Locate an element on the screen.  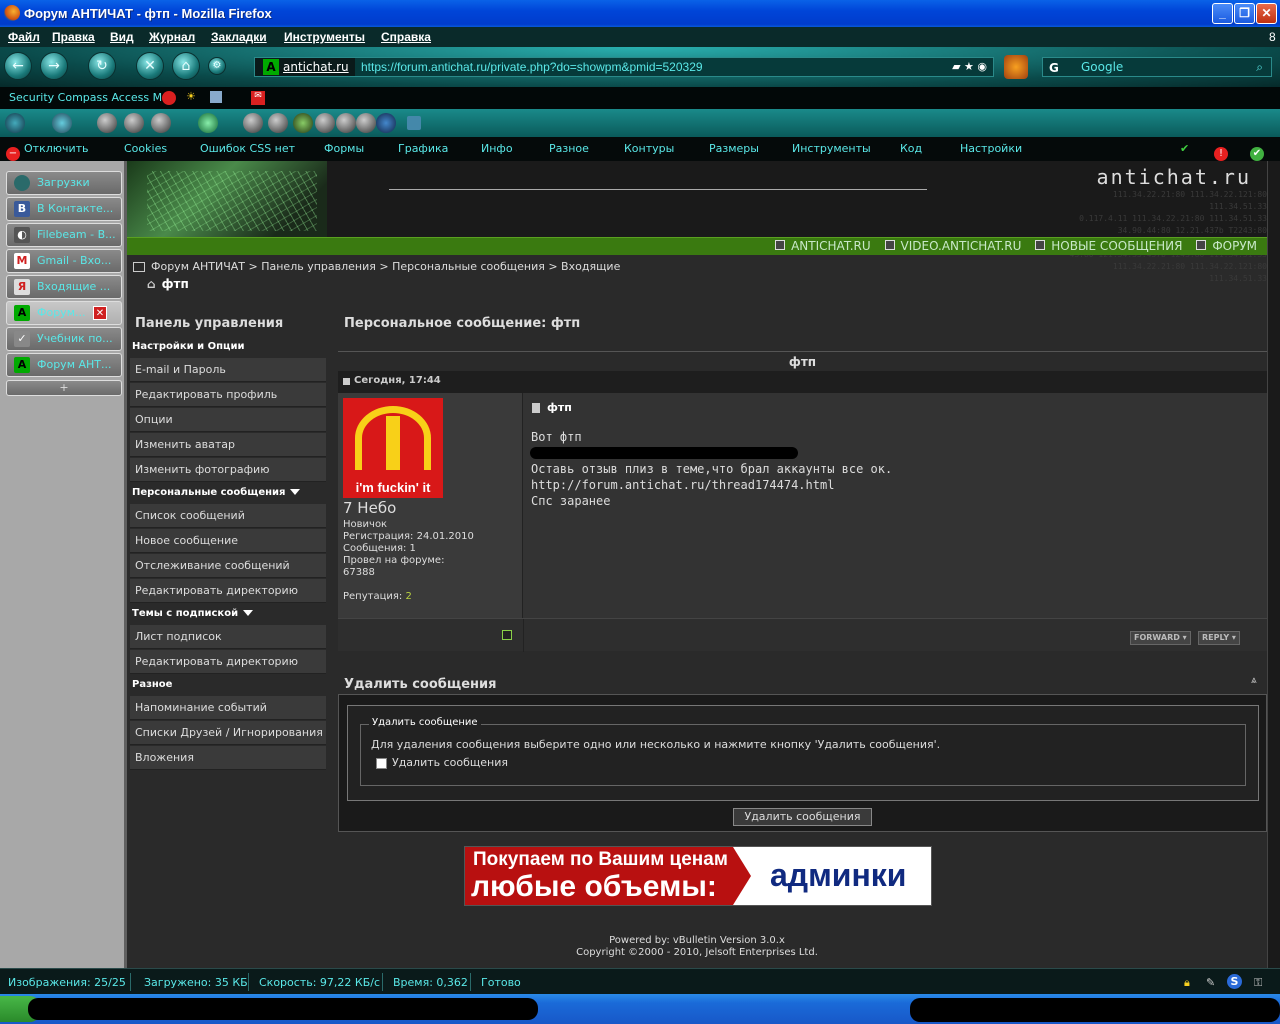
addon-status-icon: ⚿ is located at coordinates (1258, 983).